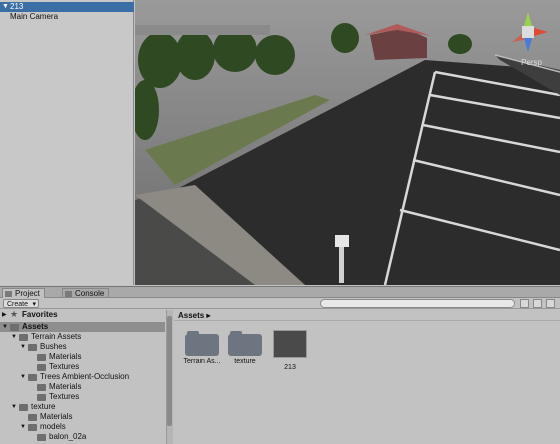 The image size is (560, 444). Describe the element at coordinates (524, 303) in the screenshot. I see `filter-type-icon` at that location.